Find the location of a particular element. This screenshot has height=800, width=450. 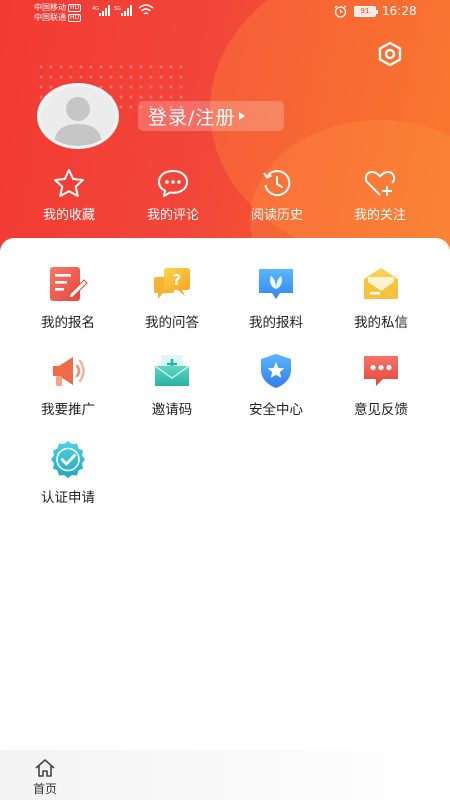

menu-item-label: 我的报料 is located at coordinates (276, 323).